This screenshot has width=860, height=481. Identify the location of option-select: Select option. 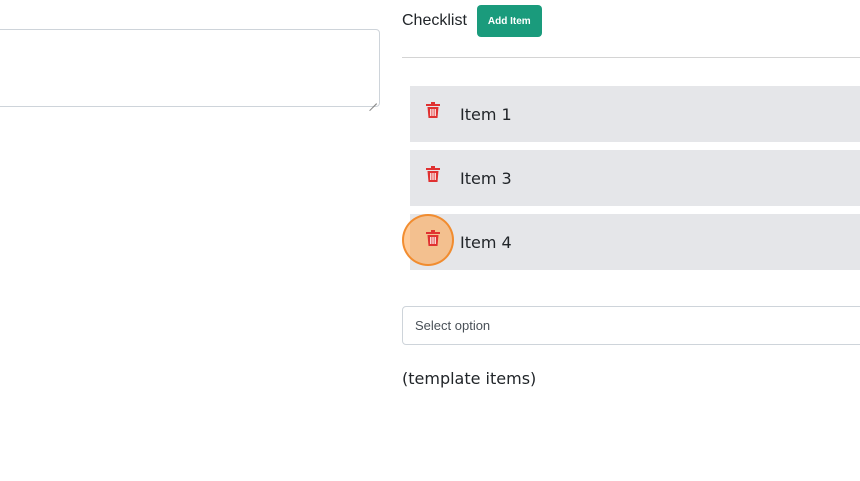
(631, 325).